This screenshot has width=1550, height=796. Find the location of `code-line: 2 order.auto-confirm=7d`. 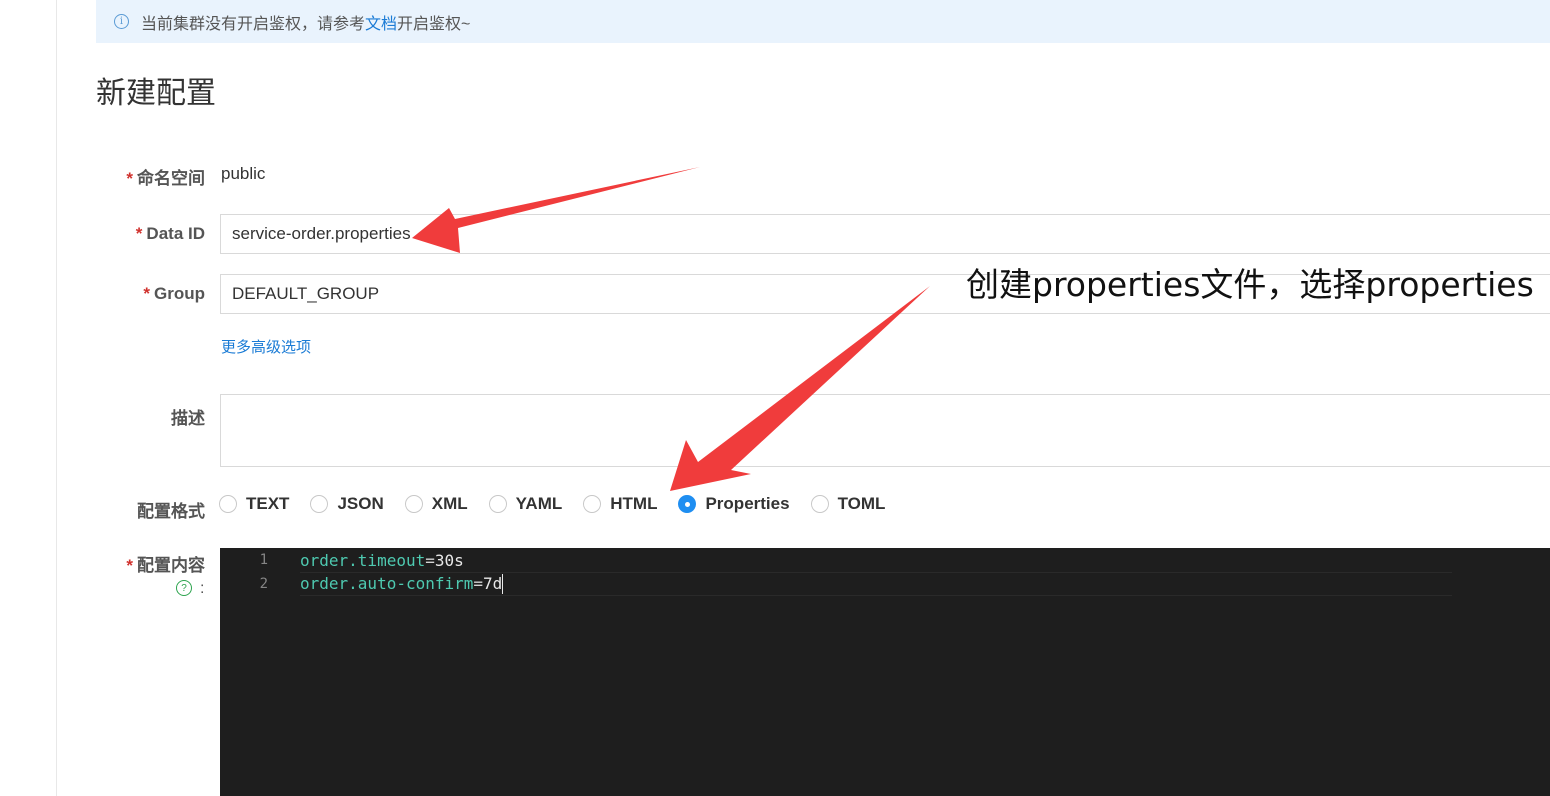

code-line: 2 order.auto-confirm=7d is located at coordinates (362, 584).